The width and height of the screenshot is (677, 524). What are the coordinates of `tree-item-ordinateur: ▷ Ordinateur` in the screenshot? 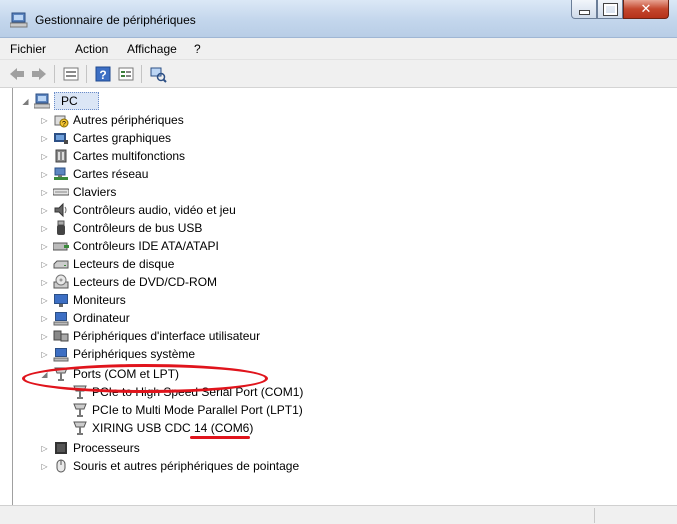 It's located at (85, 318).